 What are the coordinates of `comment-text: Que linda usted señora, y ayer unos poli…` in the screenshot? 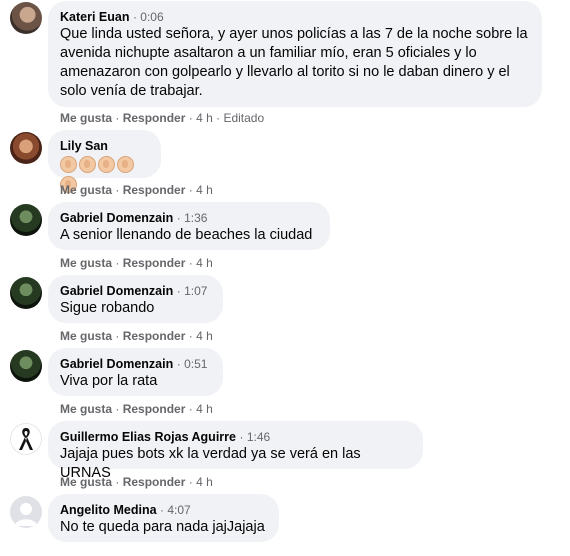 It's located at (294, 62).